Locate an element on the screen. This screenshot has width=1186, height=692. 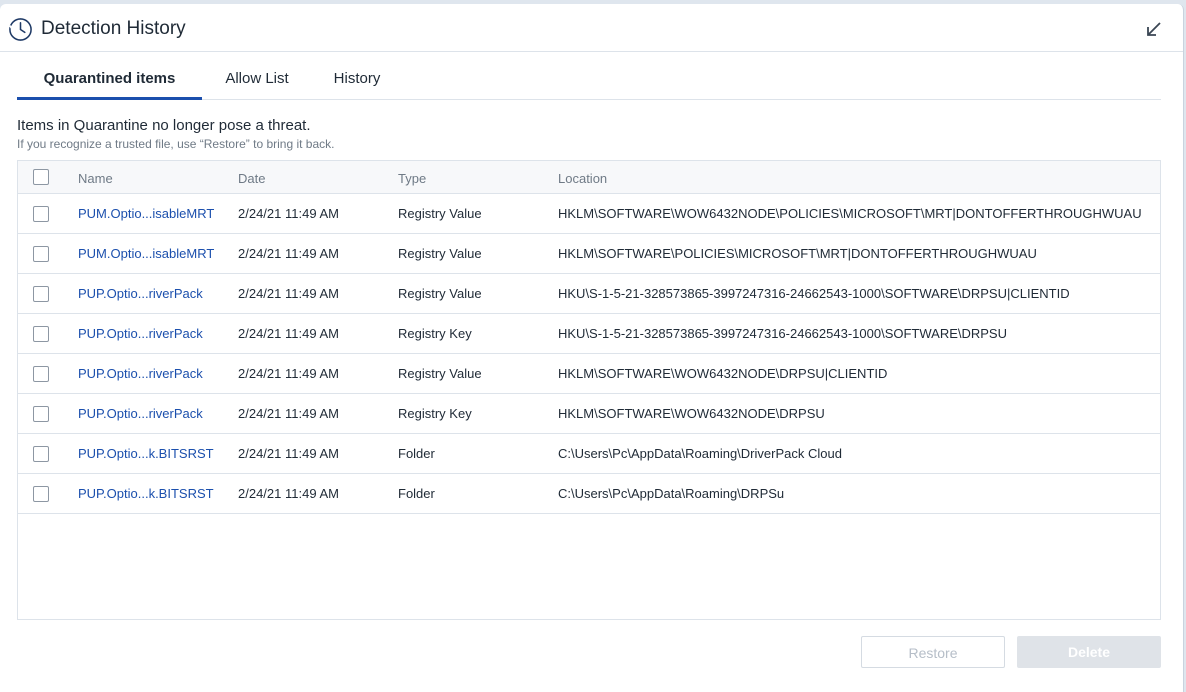
table-header: Name Date Type Location is located at coordinates (589, 177).